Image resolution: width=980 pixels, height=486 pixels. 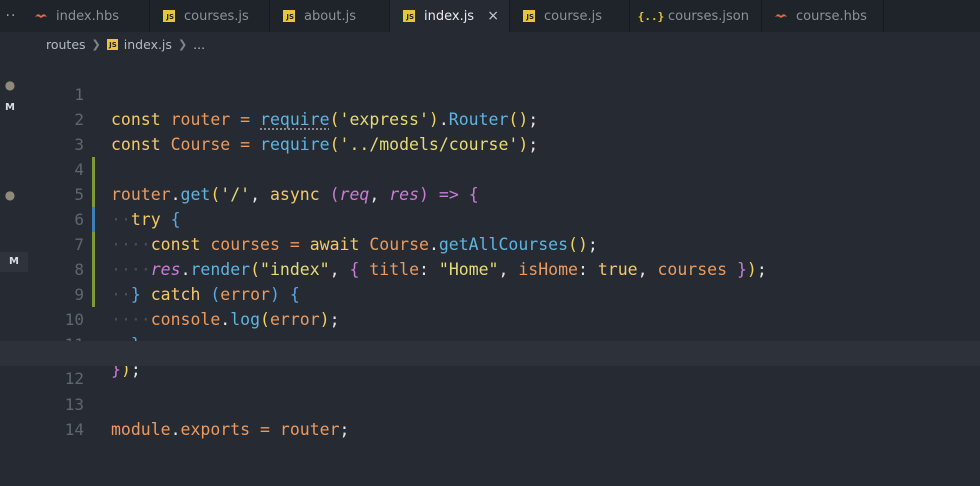 What do you see at coordinates (490, 268) in the screenshot?
I see `code-line: 8 ··} catch (error) {` at bounding box center [490, 268].